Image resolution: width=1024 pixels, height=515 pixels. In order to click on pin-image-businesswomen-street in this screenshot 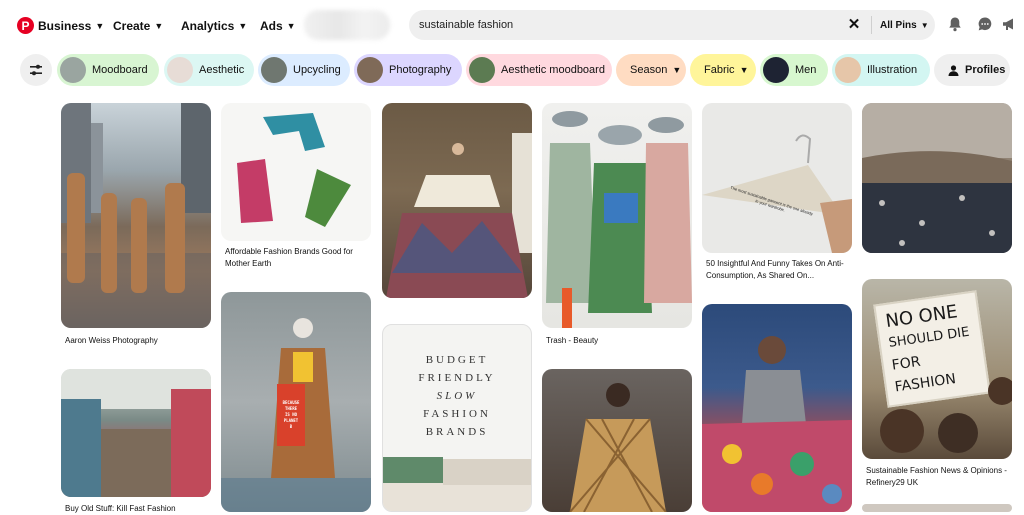, I will do `click(136, 215)`.